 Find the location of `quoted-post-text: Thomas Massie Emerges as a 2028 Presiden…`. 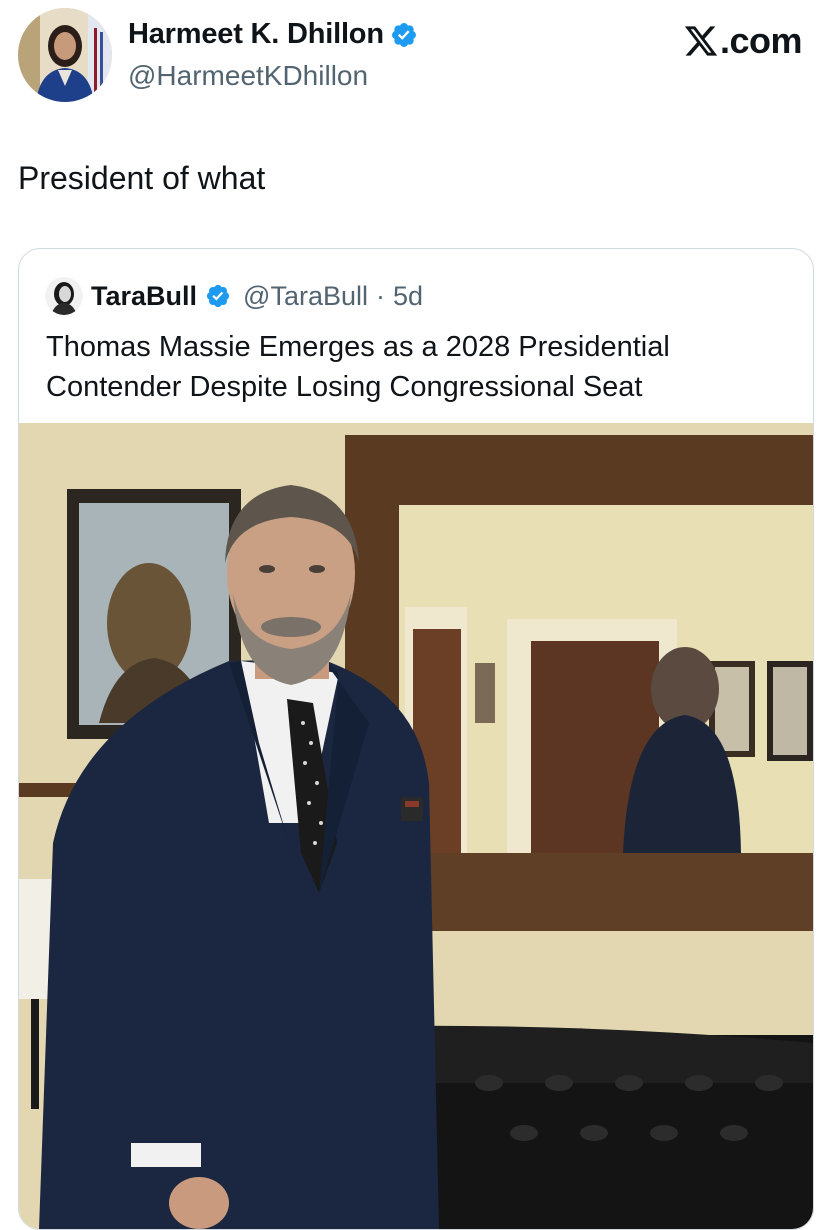

quoted-post-text: Thomas Massie Emerges as a 2028 Presiden… is located at coordinates (358, 367).